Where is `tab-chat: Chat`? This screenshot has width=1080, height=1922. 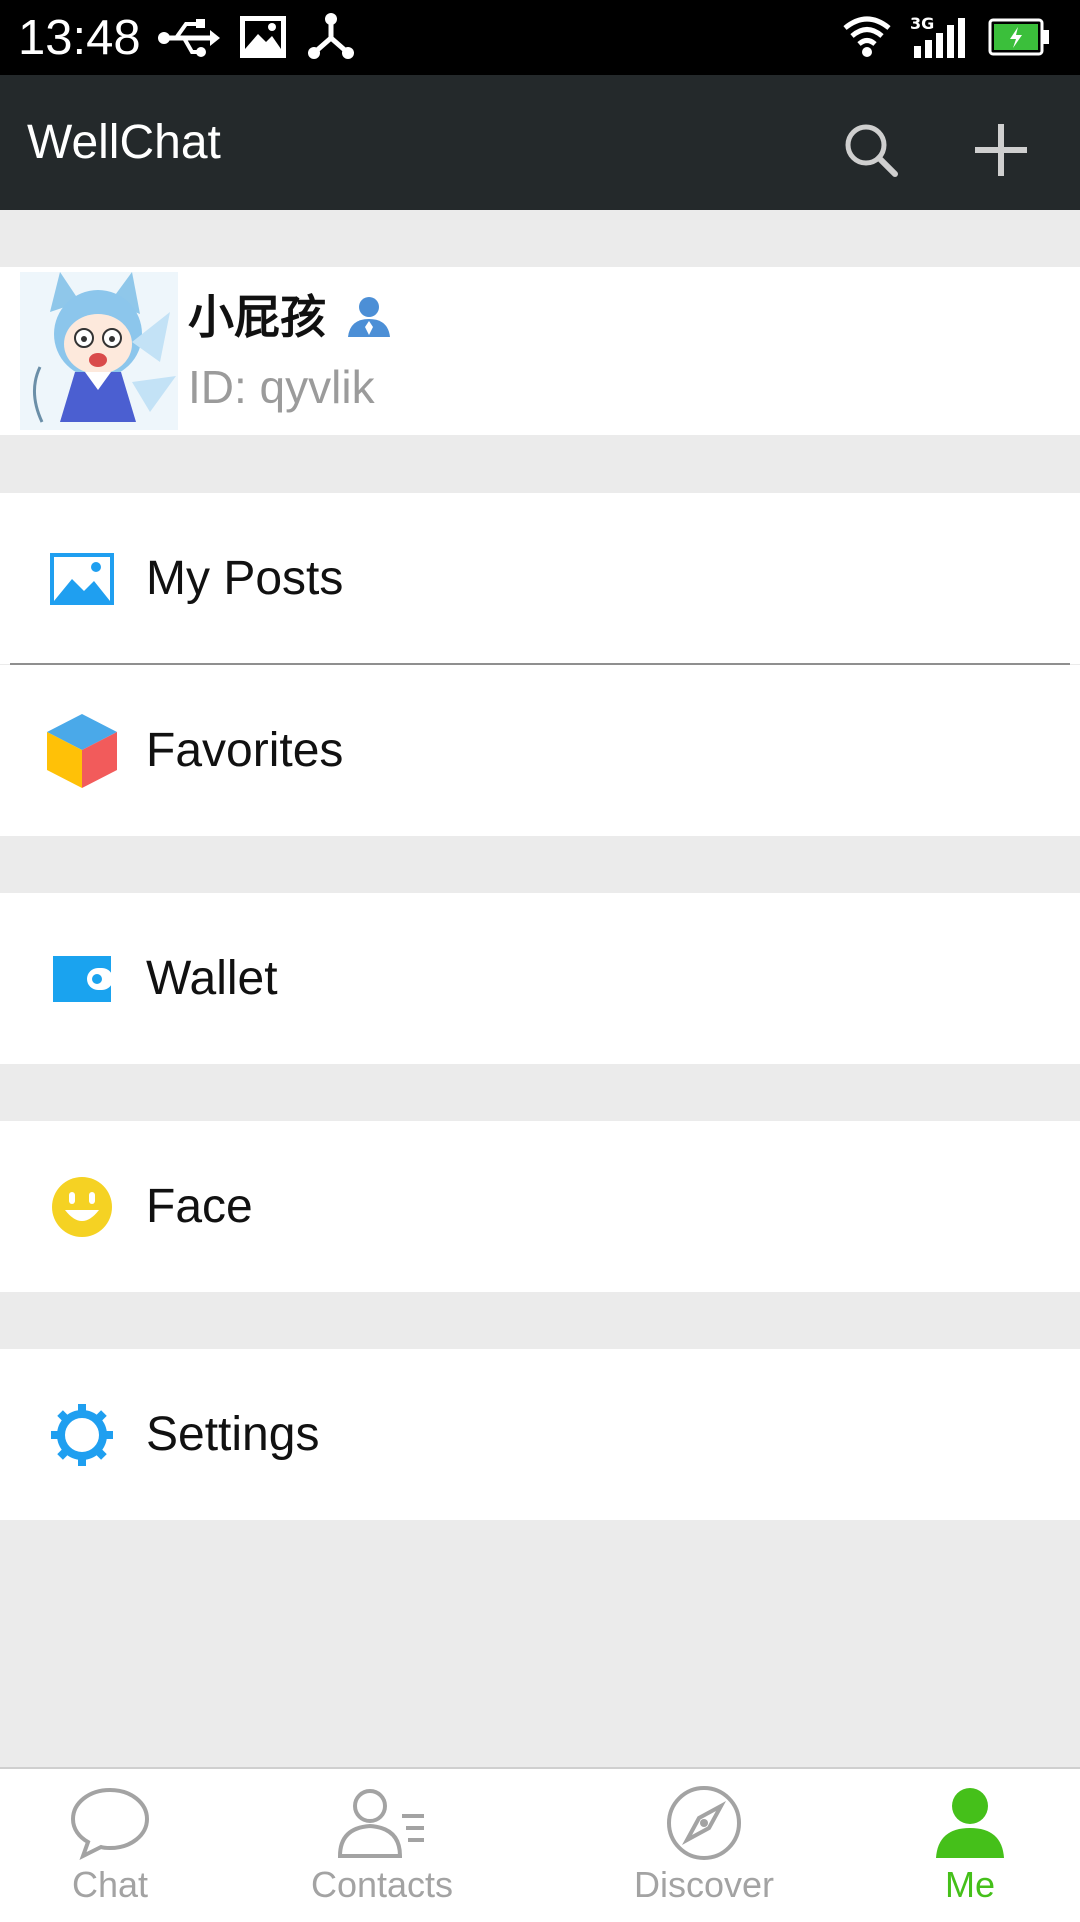 tab-chat: Chat is located at coordinates (110, 1845).